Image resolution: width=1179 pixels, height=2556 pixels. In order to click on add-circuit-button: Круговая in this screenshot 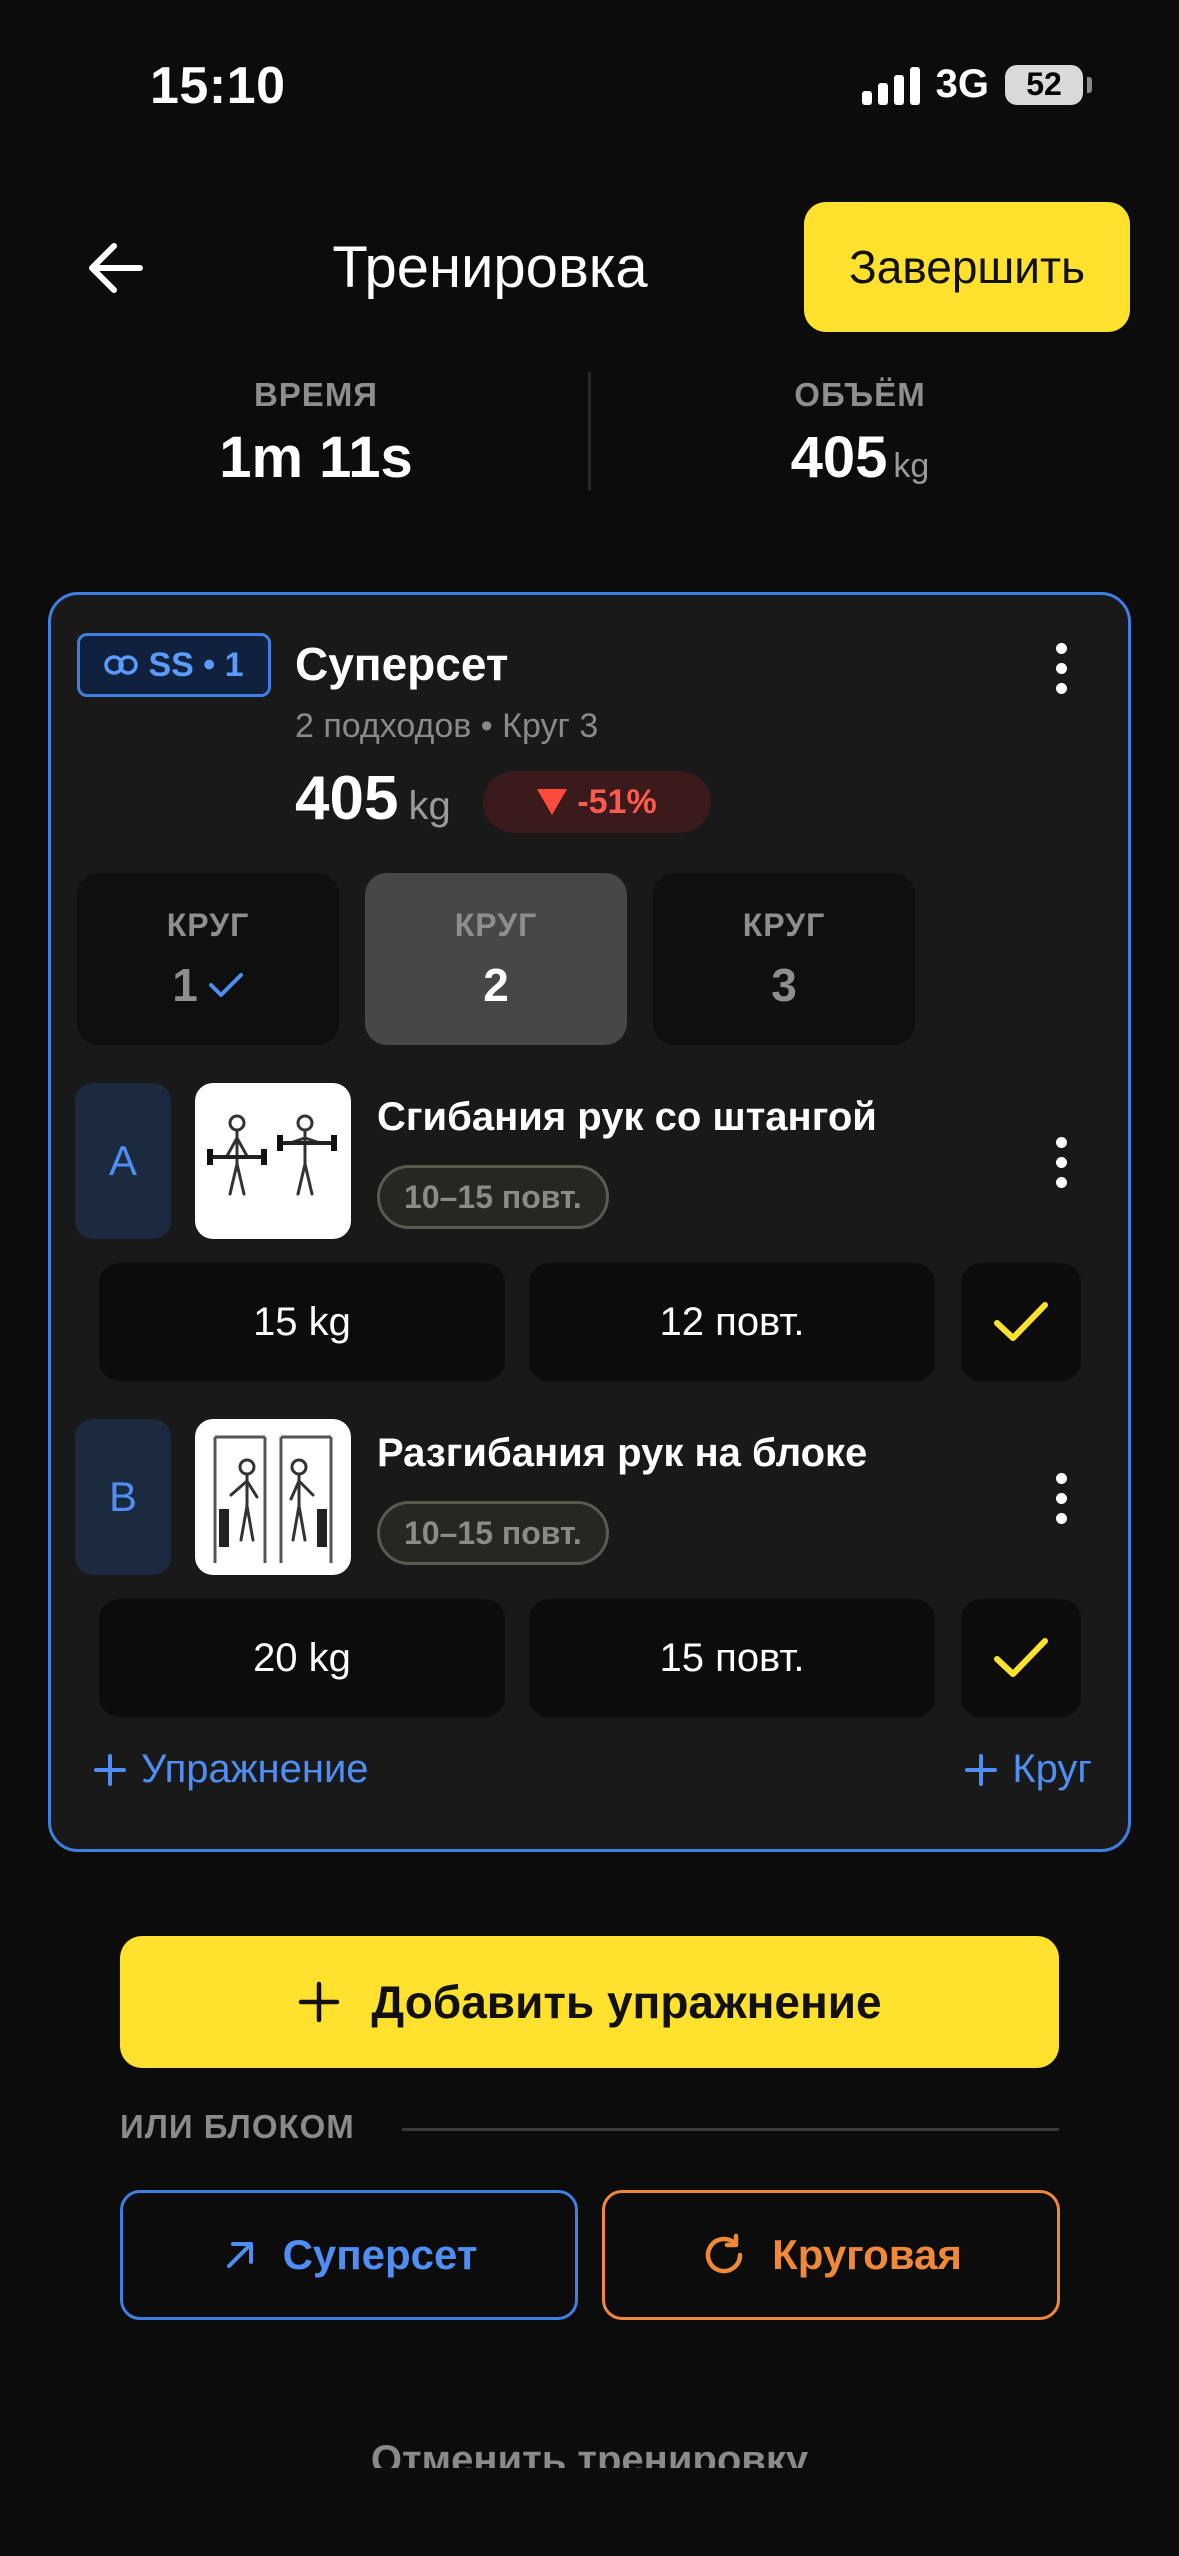, I will do `click(831, 2255)`.